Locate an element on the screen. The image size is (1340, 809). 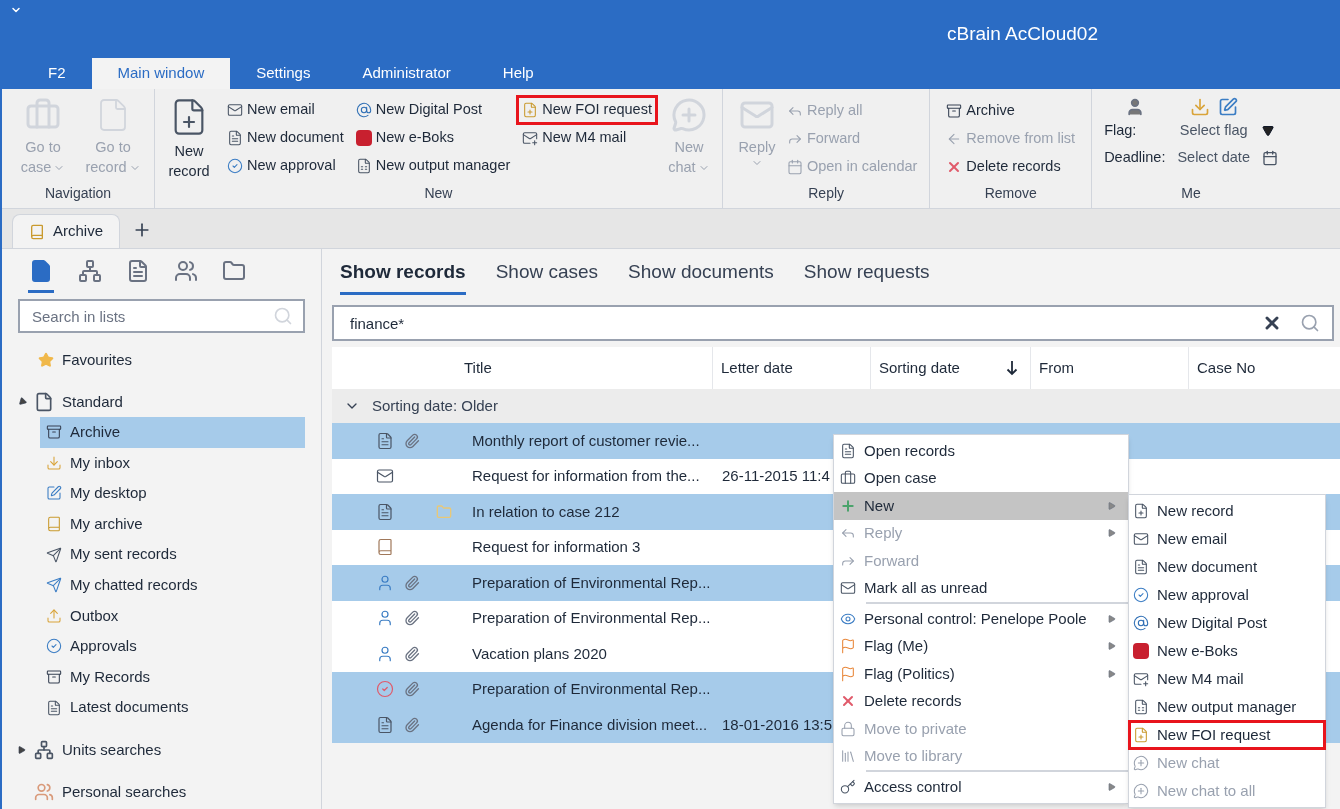
group-label: Reply is located at coordinates (826, 193).